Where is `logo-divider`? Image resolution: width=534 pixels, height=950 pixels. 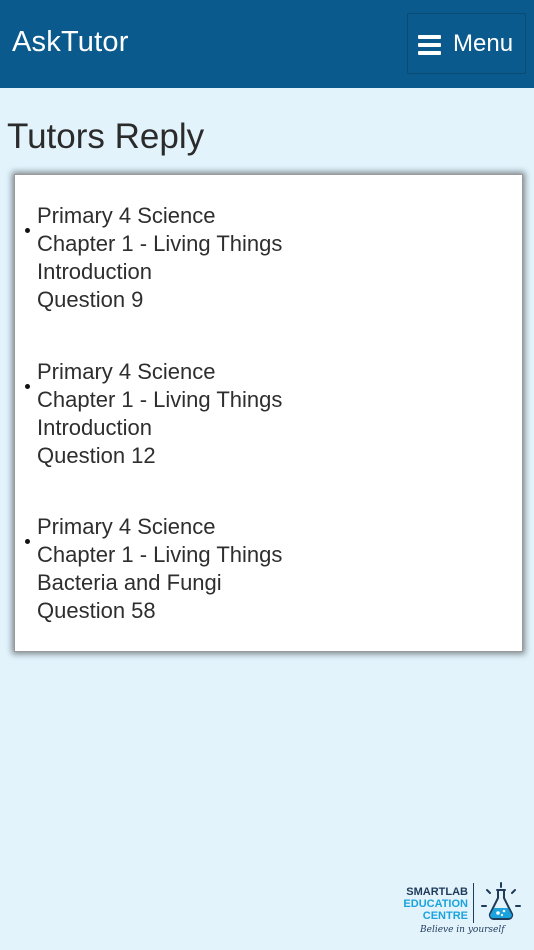 logo-divider is located at coordinates (473, 903).